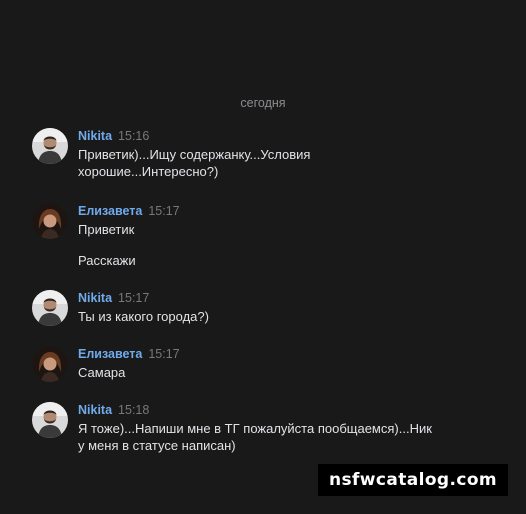  Describe the element at coordinates (148, 171) in the screenshot. I see `message-line: хорошие...Интересно?)` at that location.